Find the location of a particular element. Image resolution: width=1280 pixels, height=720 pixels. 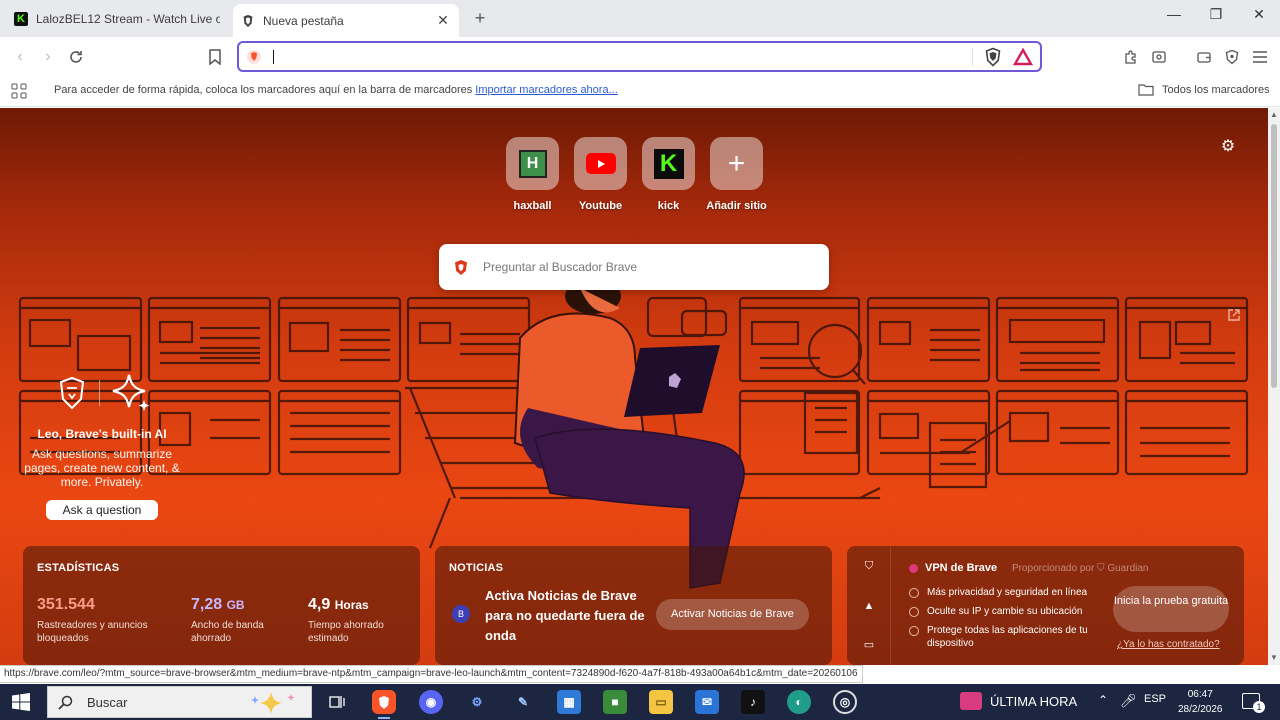

vpn-button is located at coordinates (1232, 57).